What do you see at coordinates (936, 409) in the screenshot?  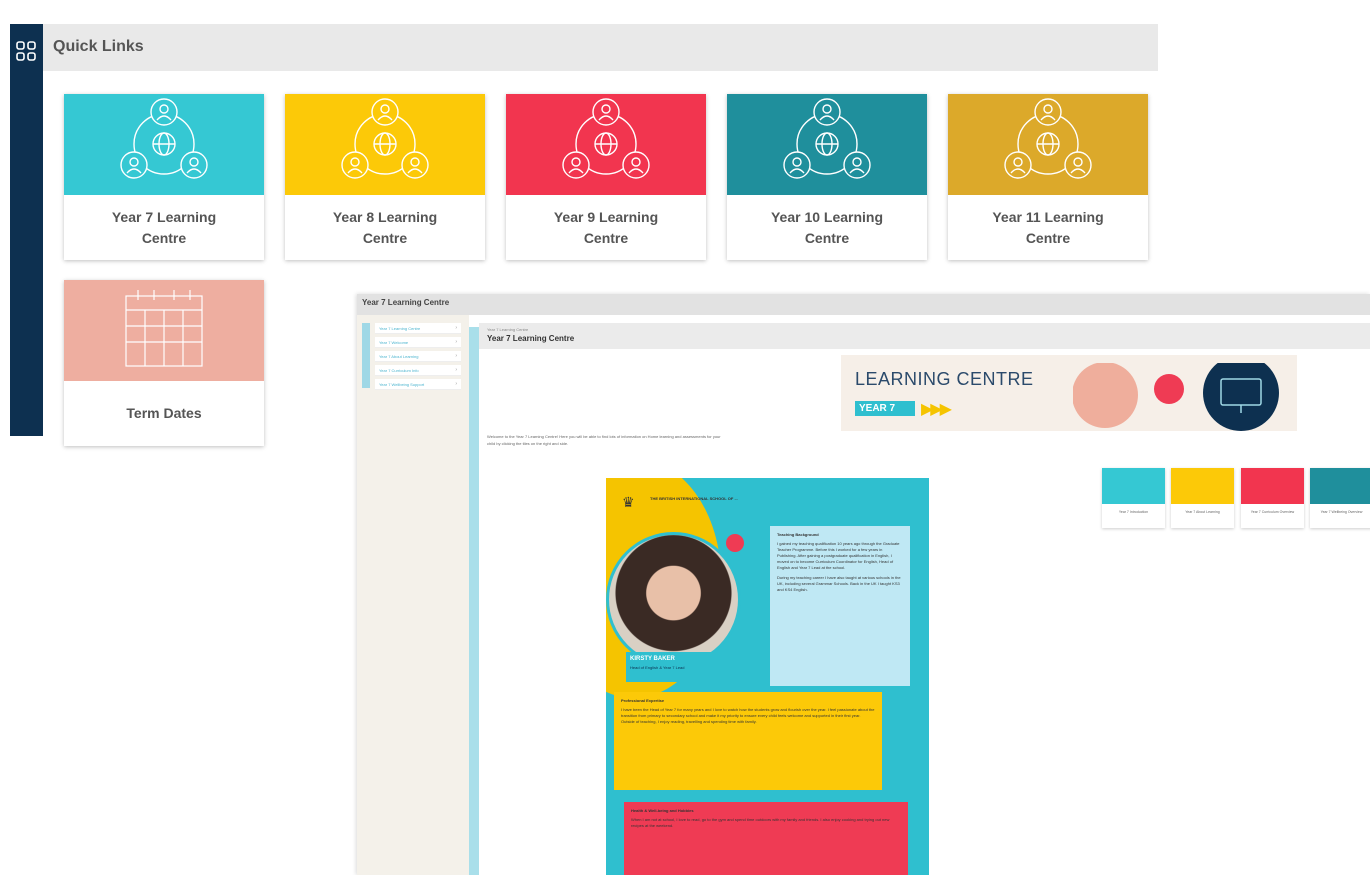 I see `arrows-icon: ▶▶▶` at bounding box center [936, 409].